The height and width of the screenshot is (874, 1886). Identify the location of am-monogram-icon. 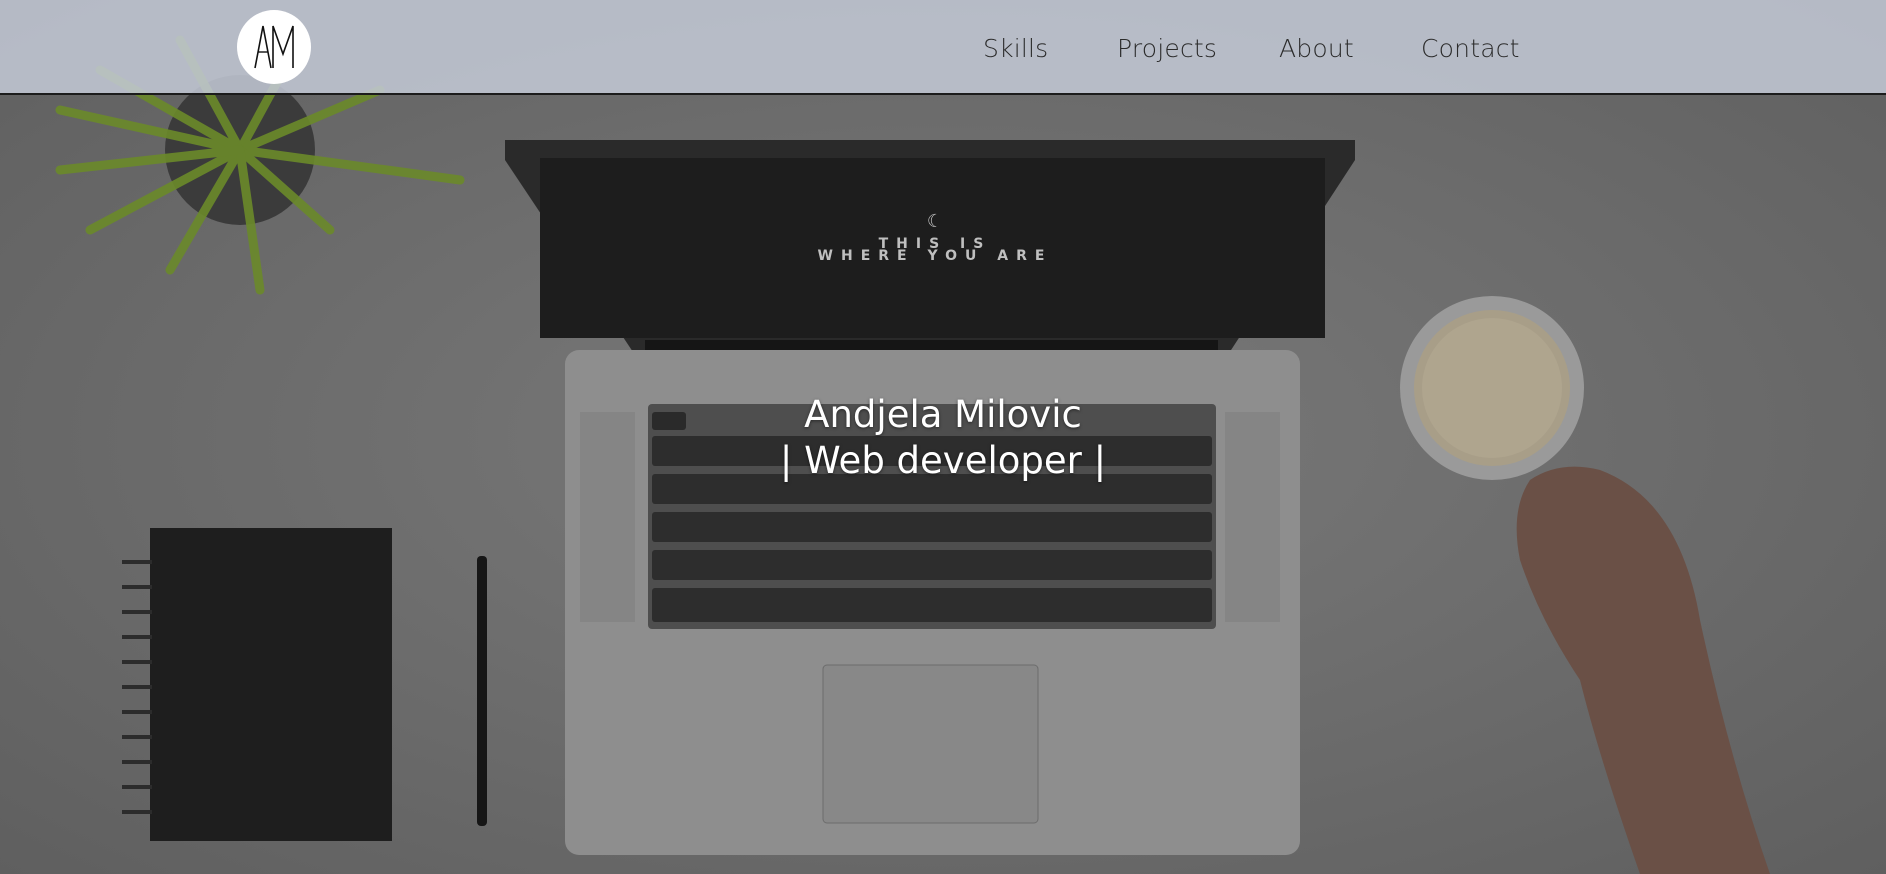
(274, 47).